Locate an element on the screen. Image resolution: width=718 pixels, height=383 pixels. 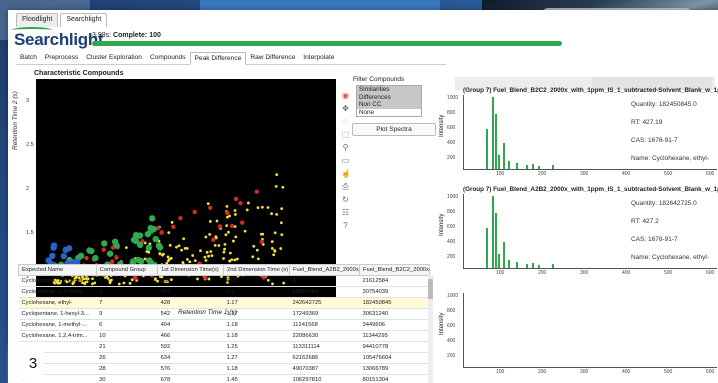
table-row: ...306781.4510629781080151304 is located at coordinates (224, 378).